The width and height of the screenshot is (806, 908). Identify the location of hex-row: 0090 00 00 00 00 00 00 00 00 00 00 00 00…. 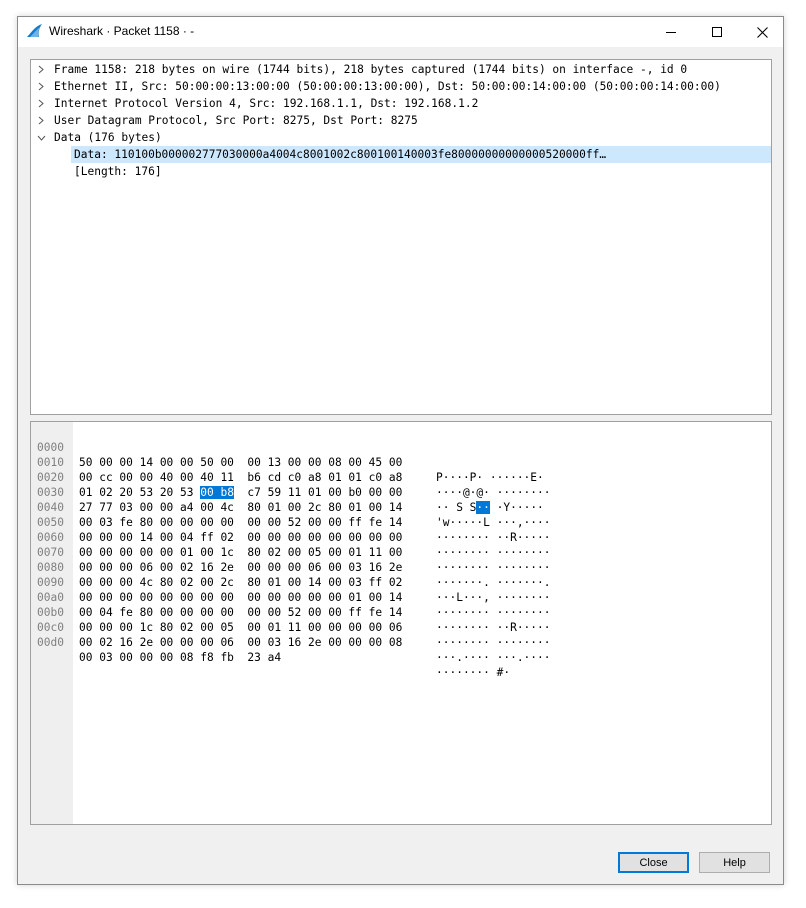
(291, 589).